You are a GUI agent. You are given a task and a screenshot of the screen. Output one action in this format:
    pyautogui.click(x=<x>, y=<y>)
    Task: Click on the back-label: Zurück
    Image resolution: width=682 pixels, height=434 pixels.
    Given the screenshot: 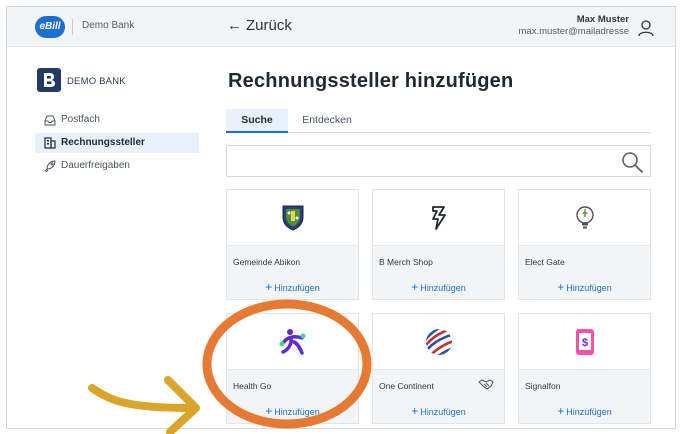 What is the action you would take?
    pyautogui.click(x=269, y=25)
    